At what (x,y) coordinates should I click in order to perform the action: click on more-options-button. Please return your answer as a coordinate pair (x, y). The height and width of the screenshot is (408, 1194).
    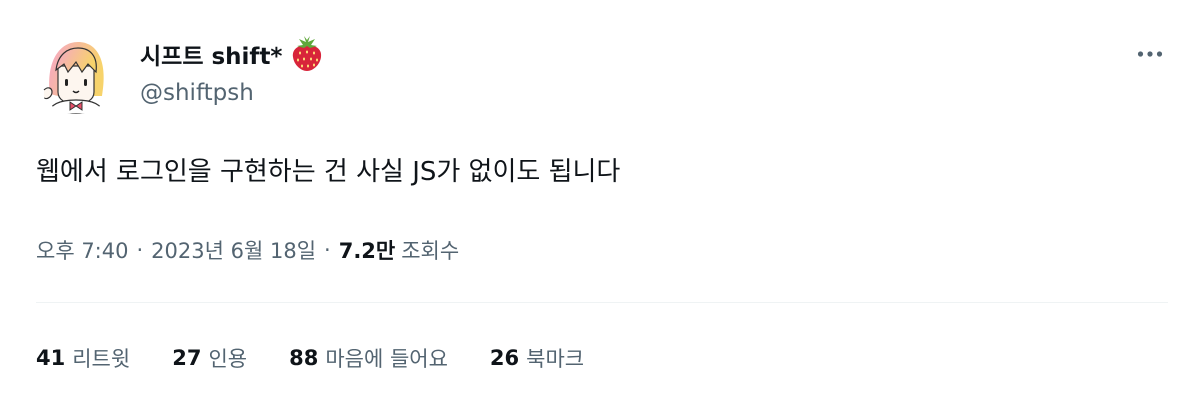
    Looking at the image, I should click on (1150, 54).